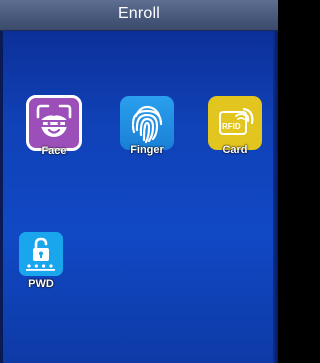  Describe the element at coordinates (231, 126) in the screenshot. I see `rfid-text: RFID` at that location.